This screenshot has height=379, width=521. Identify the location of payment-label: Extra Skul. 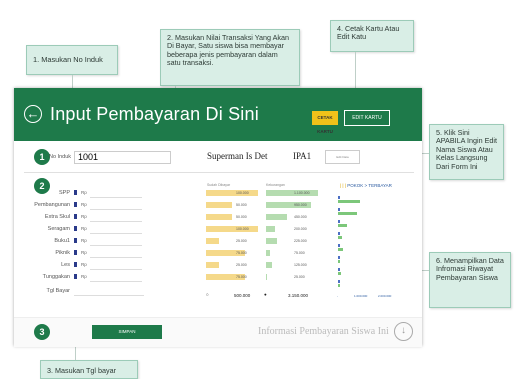
(57, 217).